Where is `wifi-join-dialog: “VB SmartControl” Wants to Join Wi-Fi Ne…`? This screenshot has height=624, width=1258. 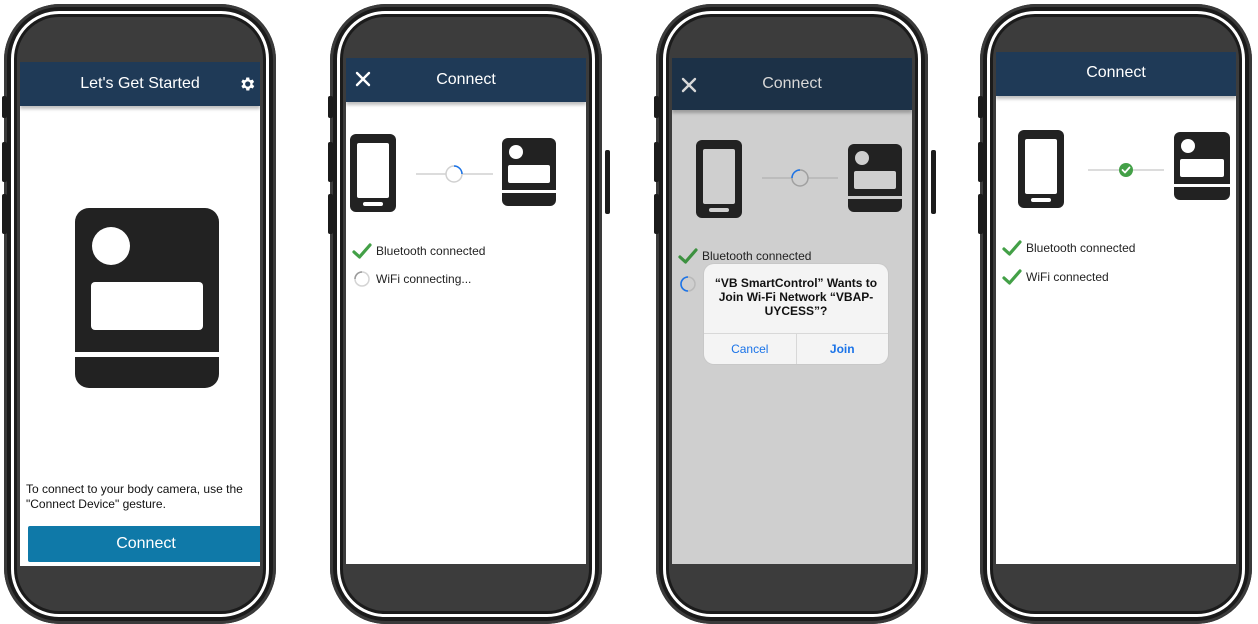
wifi-join-dialog: “VB SmartControl” Wants to Join Wi-Fi Ne… is located at coordinates (796, 314).